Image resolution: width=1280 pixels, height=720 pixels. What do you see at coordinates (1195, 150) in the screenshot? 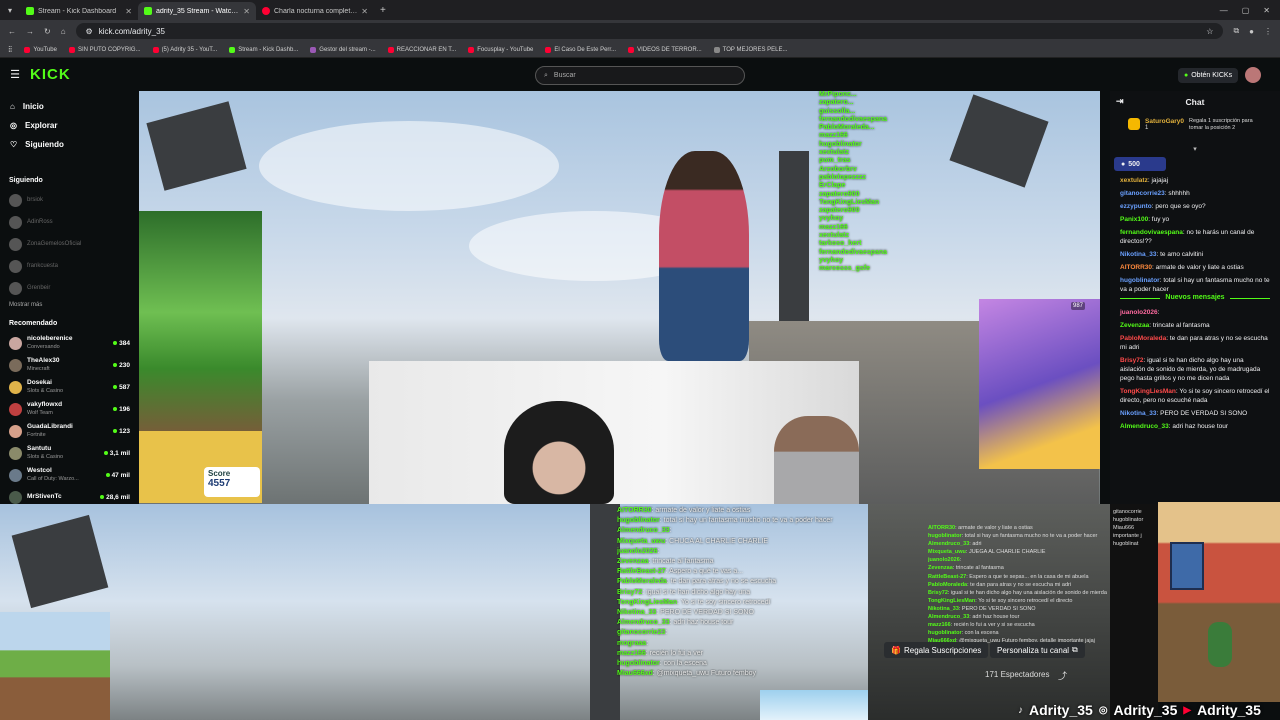
I see `chevron-down-icon: ▾` at bounding box center [1195, 150].